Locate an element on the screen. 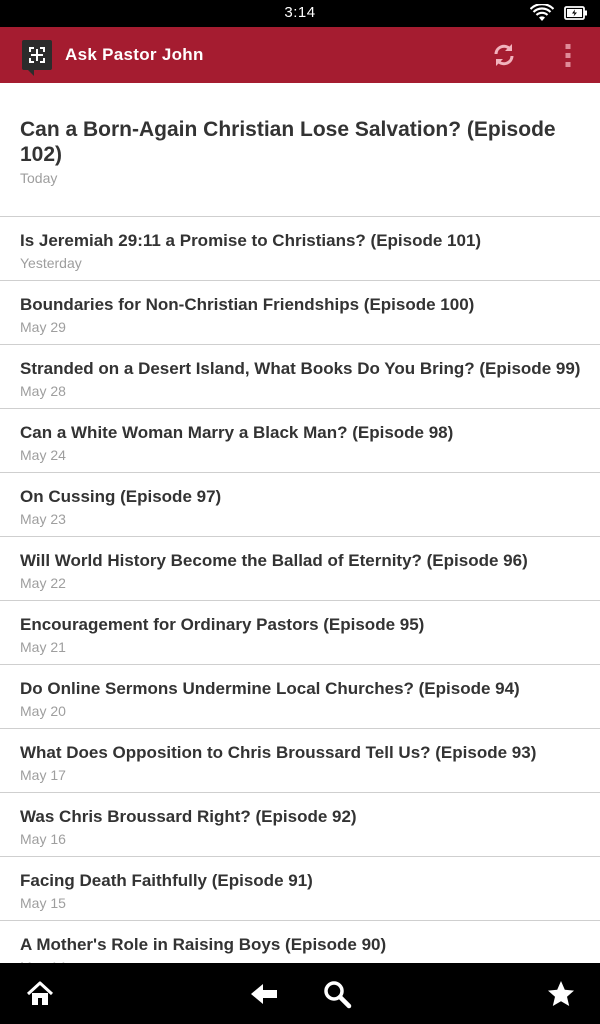 The image size is (600, 1024). status-time: 3:14 is located at coordinates (300, 12).